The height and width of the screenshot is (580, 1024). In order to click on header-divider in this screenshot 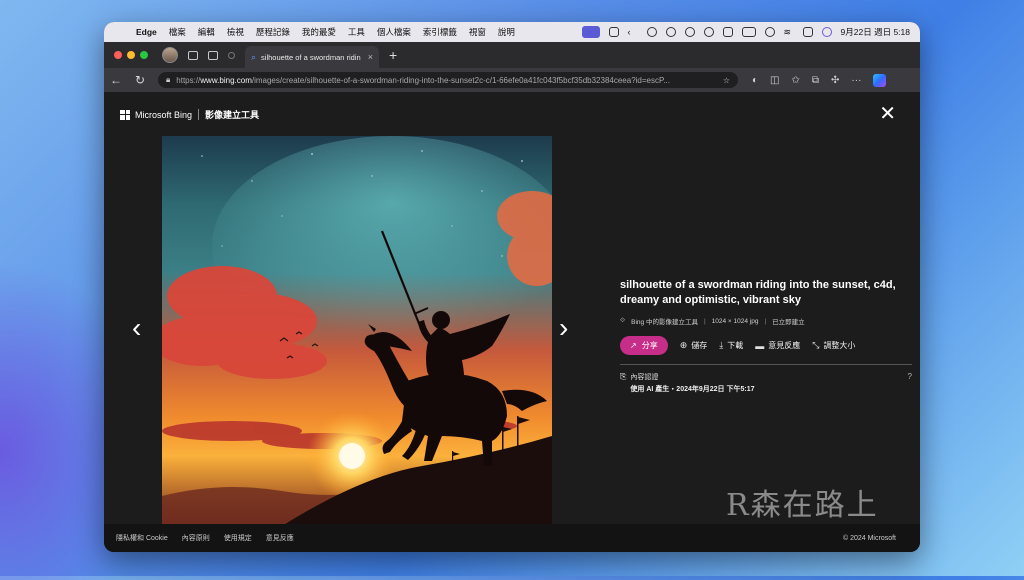, I will do `click(199, 114)`.